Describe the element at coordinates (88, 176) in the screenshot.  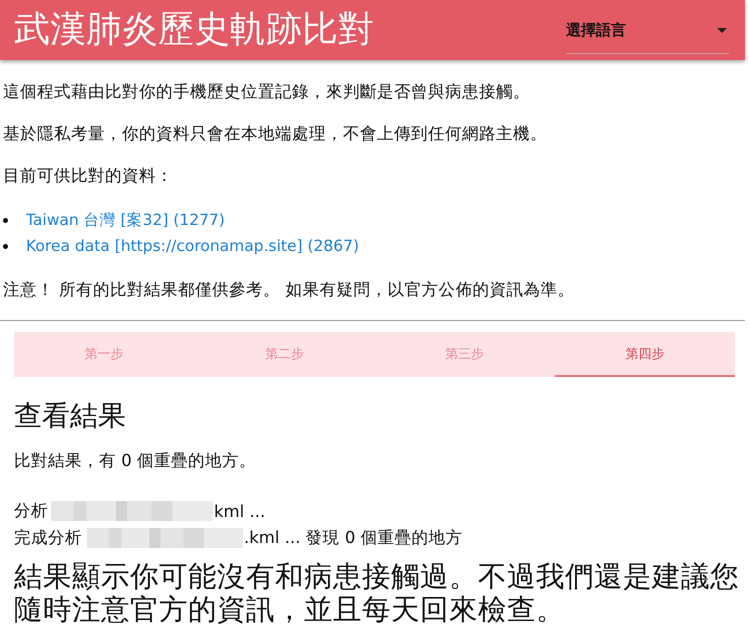
I see `intro-text: 目前可供比對的資料：` at that location.